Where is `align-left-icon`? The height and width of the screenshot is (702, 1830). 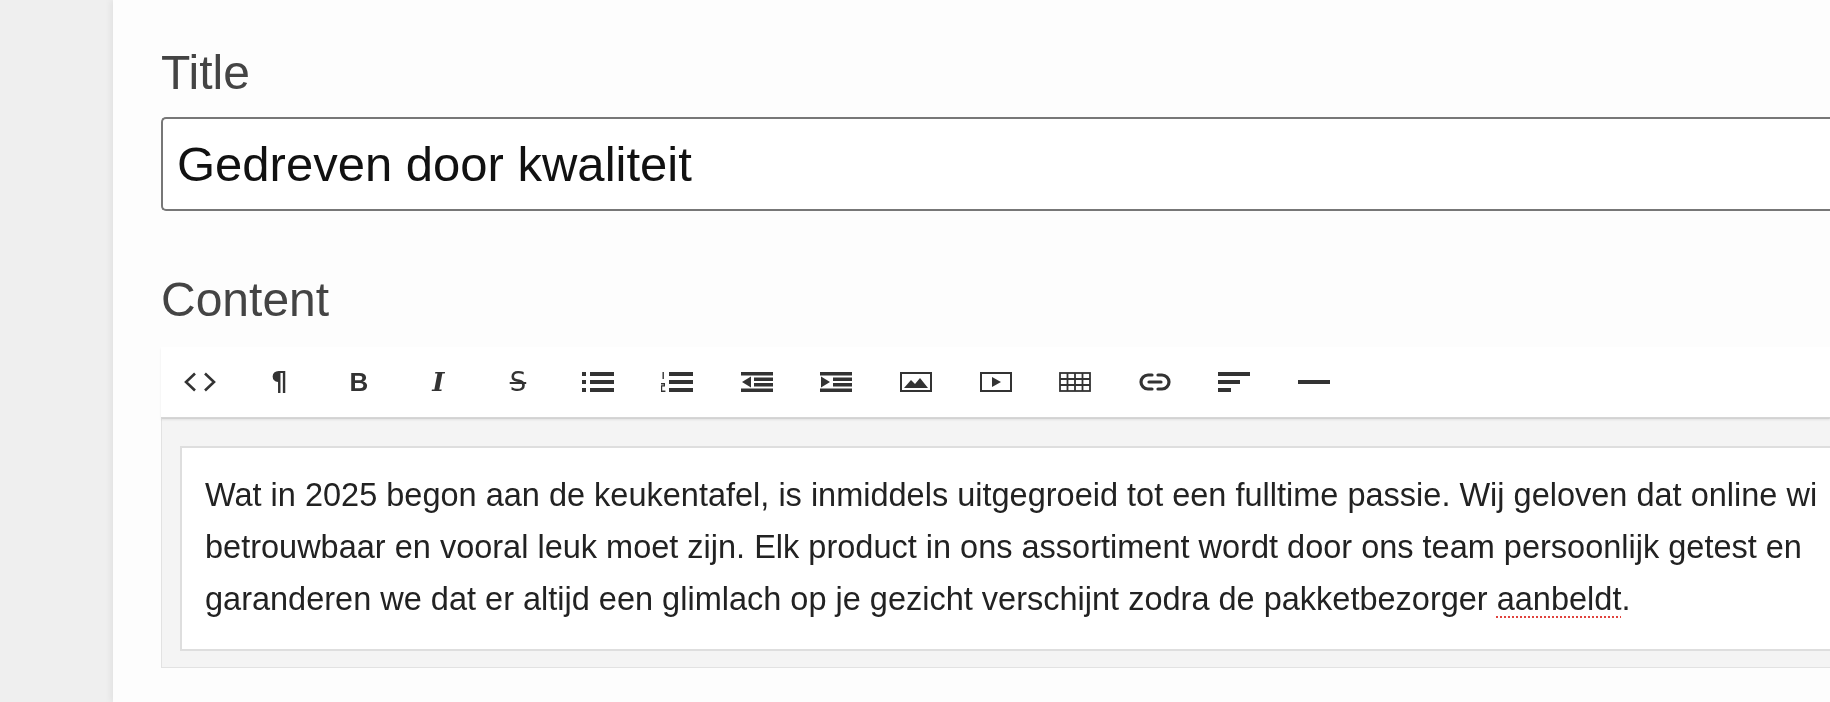 align-left-icon is located at coordinates (1234, 382).